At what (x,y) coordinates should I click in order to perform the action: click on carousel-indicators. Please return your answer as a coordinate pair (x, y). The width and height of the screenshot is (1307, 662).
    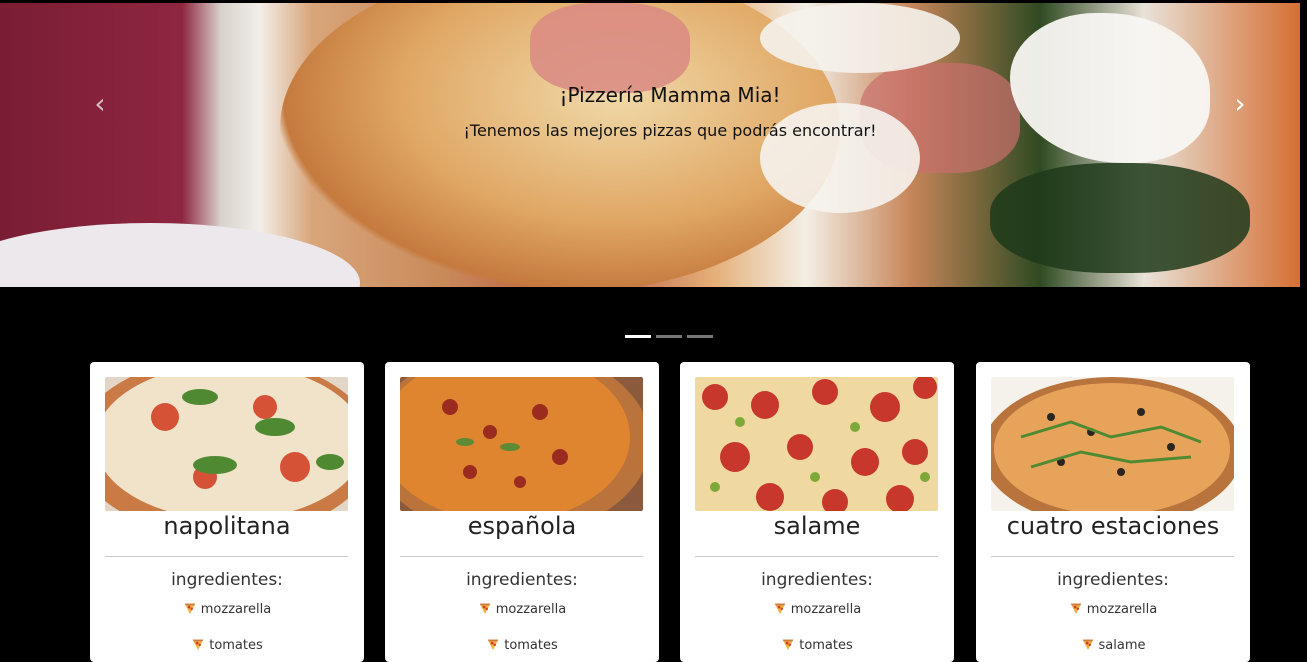
    Looking at the image, I should click on (669, 336).